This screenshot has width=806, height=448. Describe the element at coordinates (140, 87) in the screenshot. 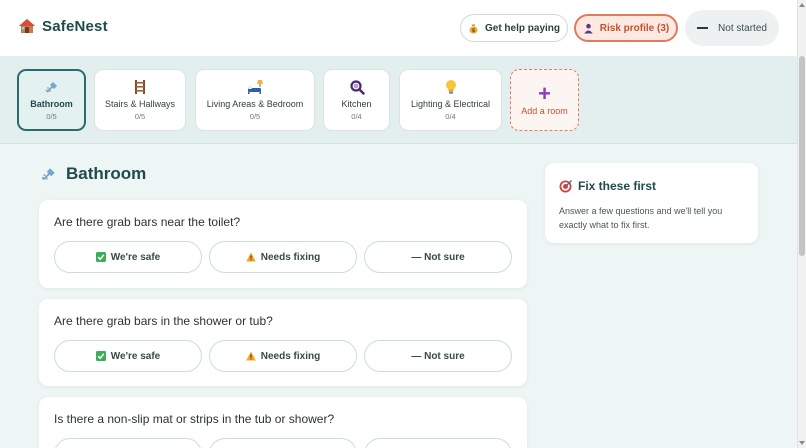

I see `ladder-icon` at that location.